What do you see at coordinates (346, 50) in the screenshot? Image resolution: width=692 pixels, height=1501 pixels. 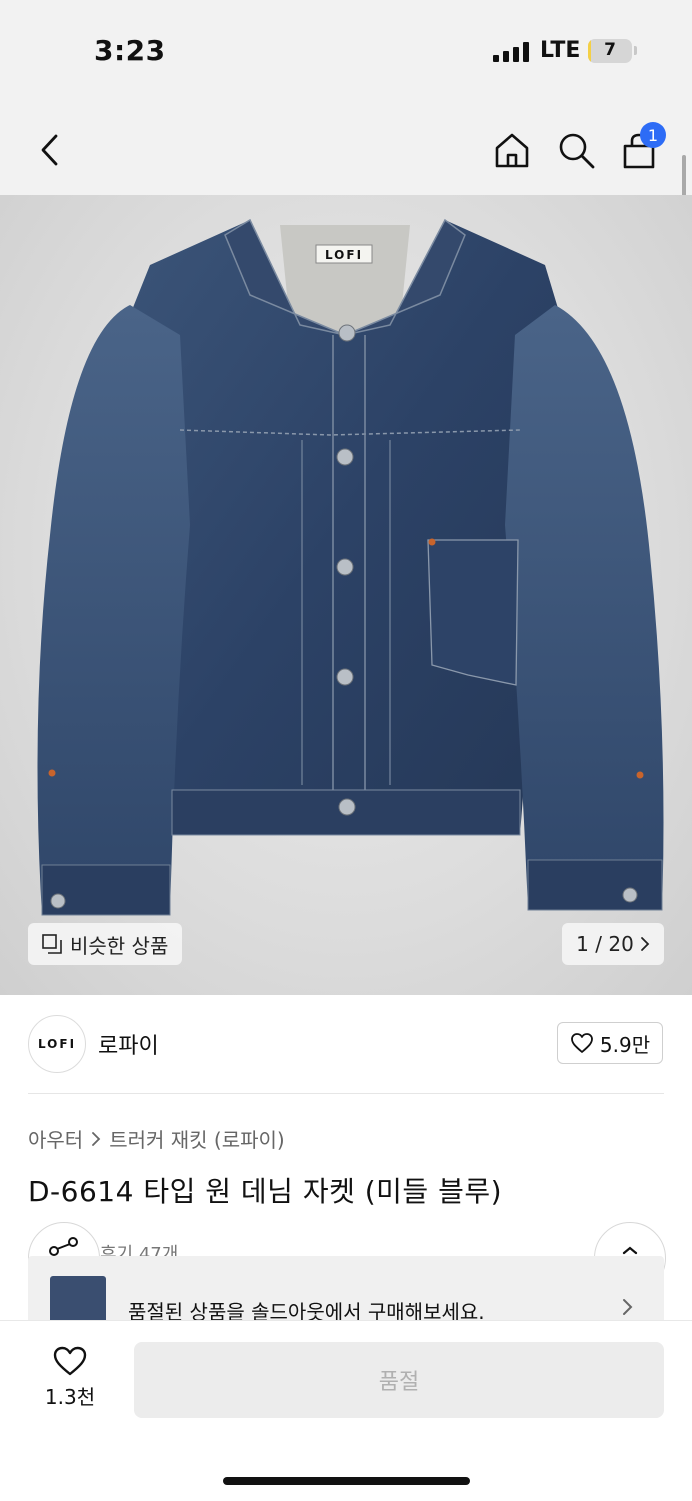 I see `status-bar: 3:23 LTE 7` at bounding box center [346, 50].